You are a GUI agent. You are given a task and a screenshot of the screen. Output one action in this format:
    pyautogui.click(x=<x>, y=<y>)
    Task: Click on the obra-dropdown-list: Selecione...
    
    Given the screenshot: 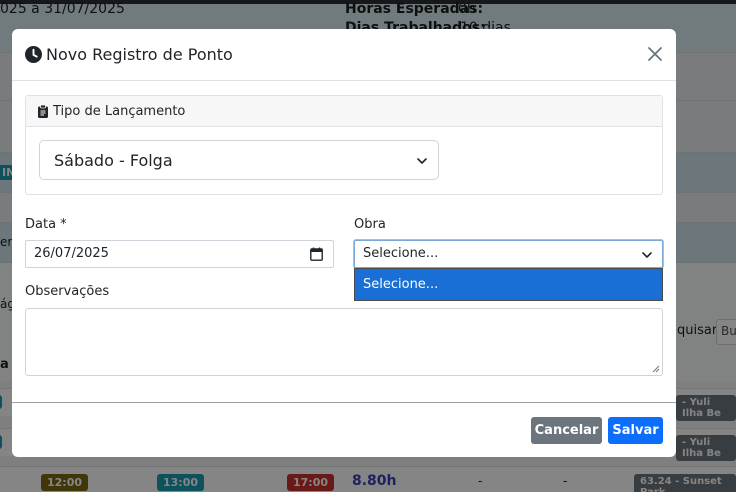 What is the action you would take?
    pyautogui.click(x=508, y=284)
    